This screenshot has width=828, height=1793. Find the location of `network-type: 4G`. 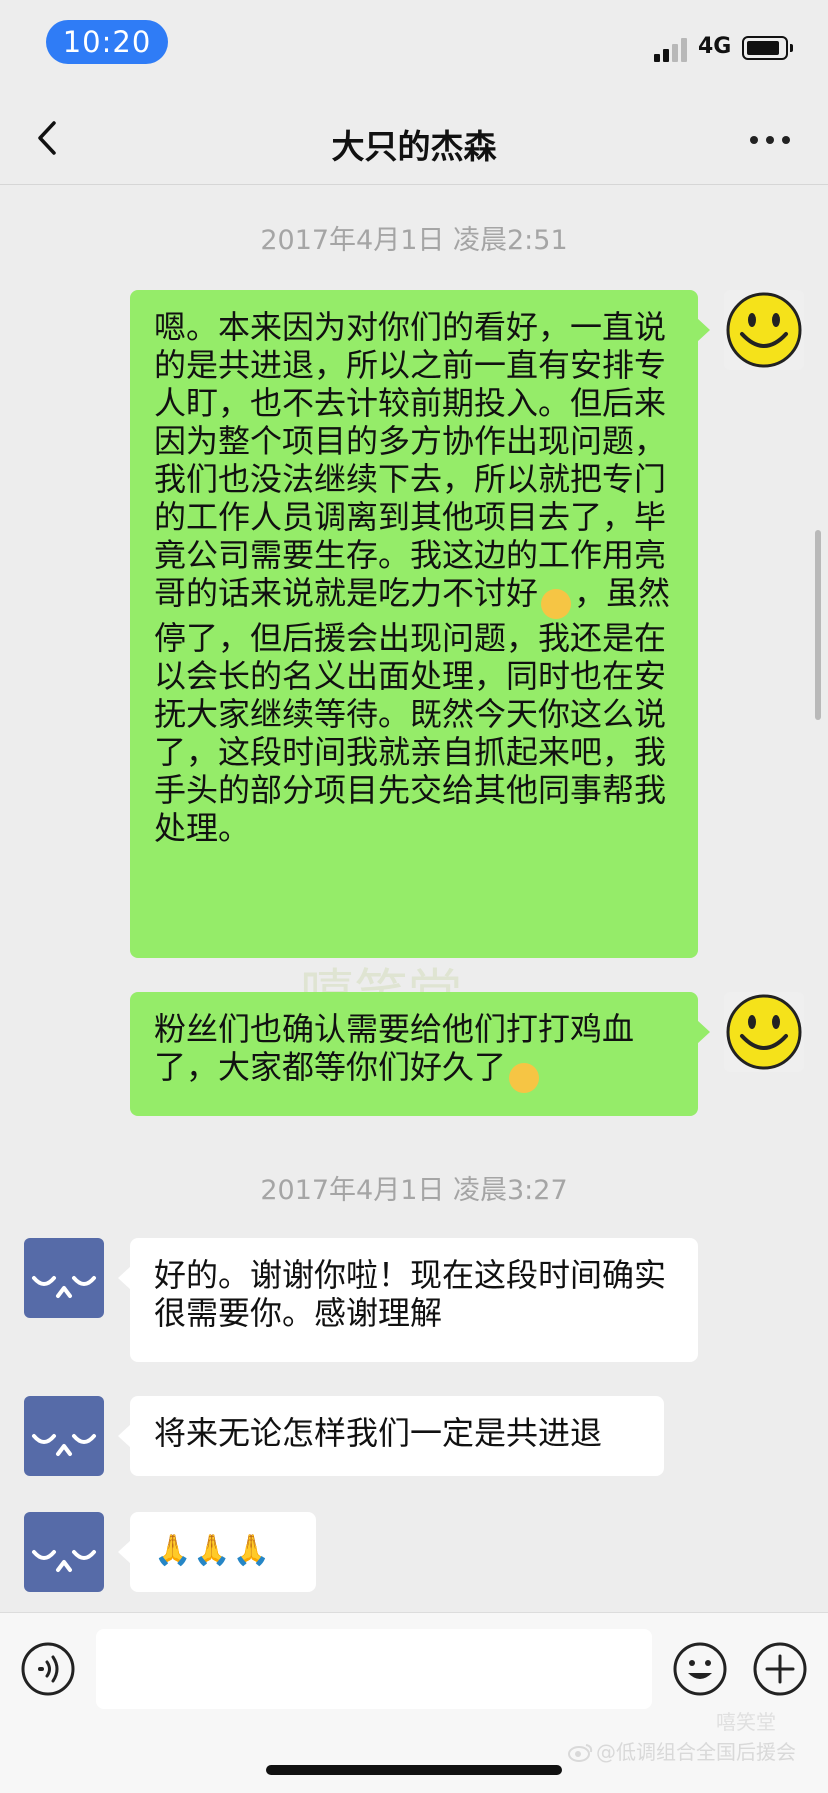

network-type: 4G is located at coordinates (715, 46).